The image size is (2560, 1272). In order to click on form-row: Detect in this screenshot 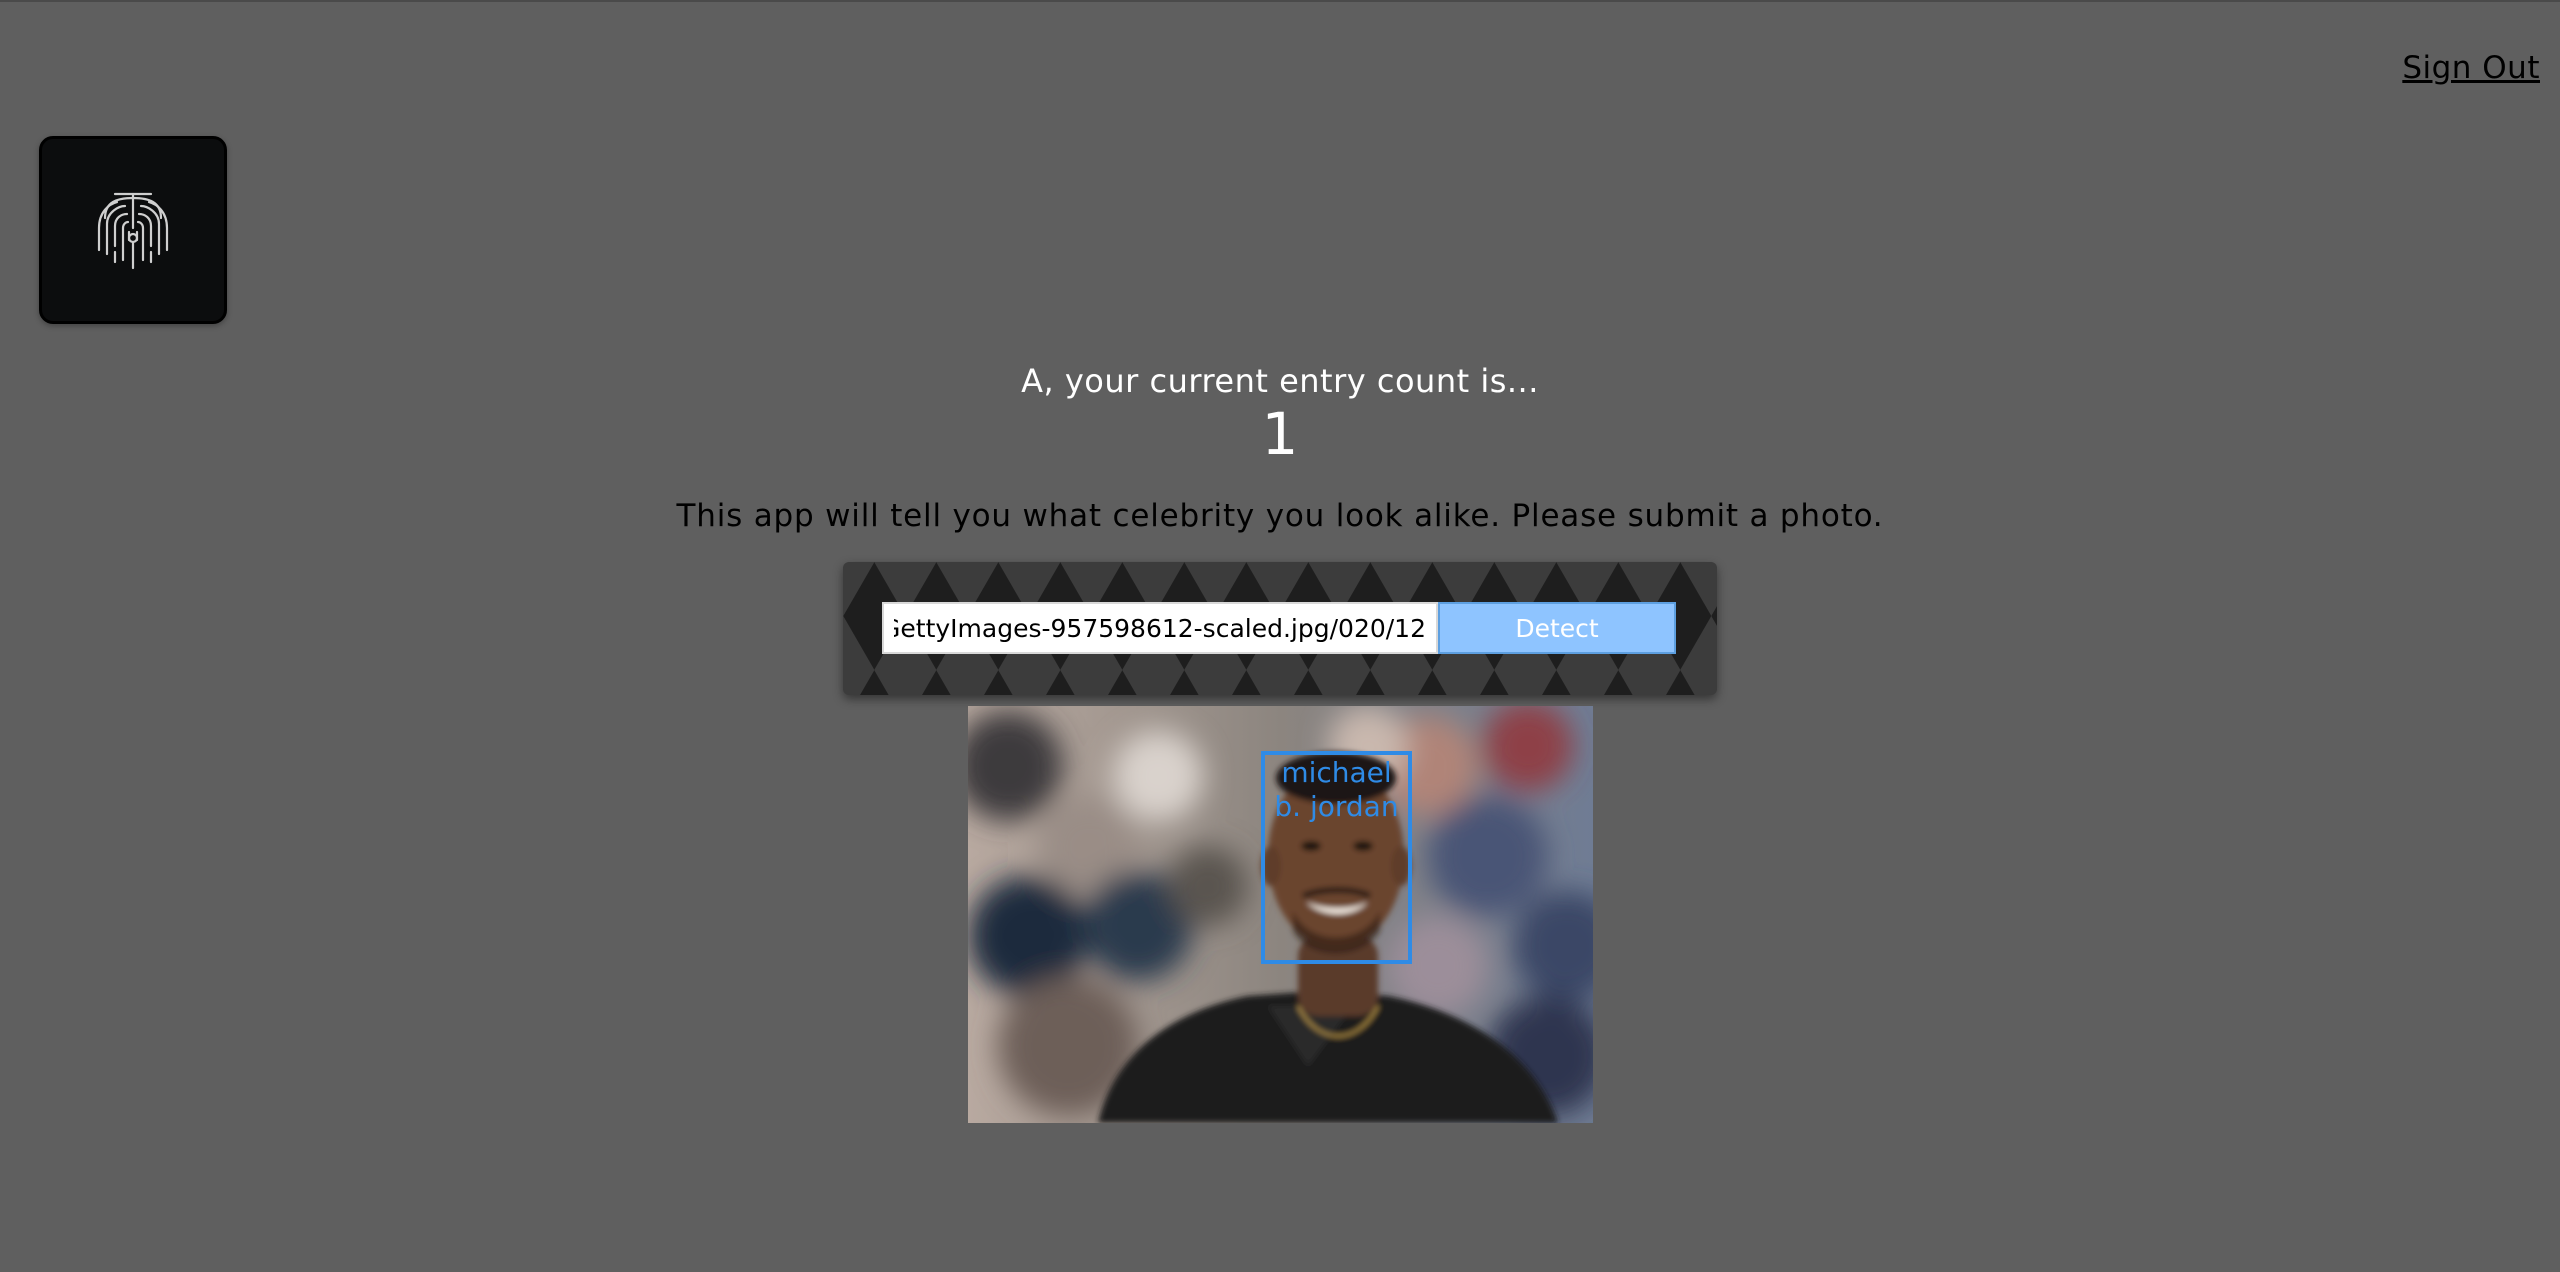, I will do `click(1279, 628)`.